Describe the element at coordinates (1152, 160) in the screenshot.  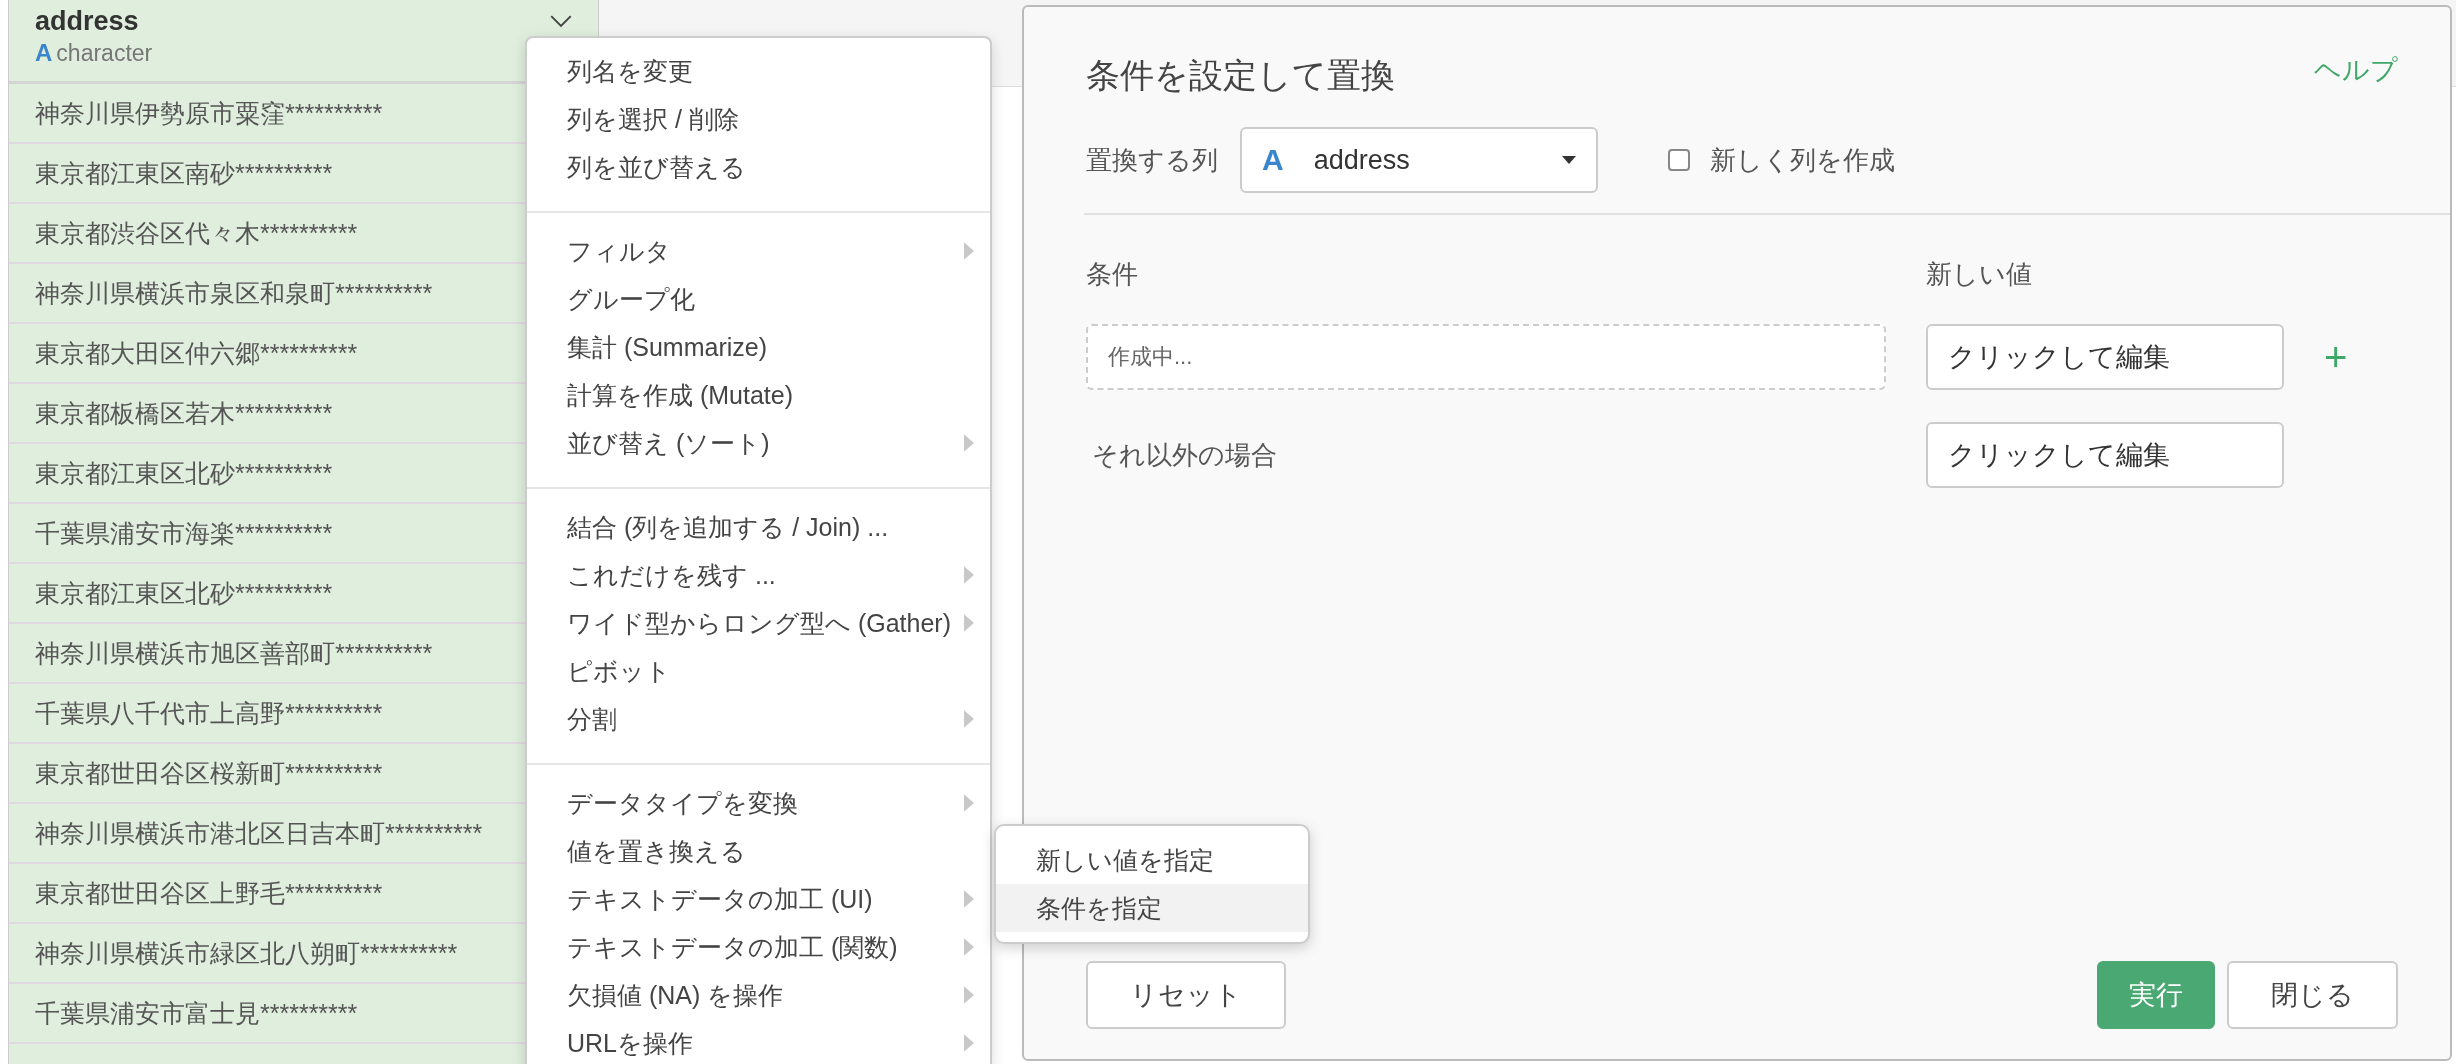
I see `column-label: 置換する列` at that location.